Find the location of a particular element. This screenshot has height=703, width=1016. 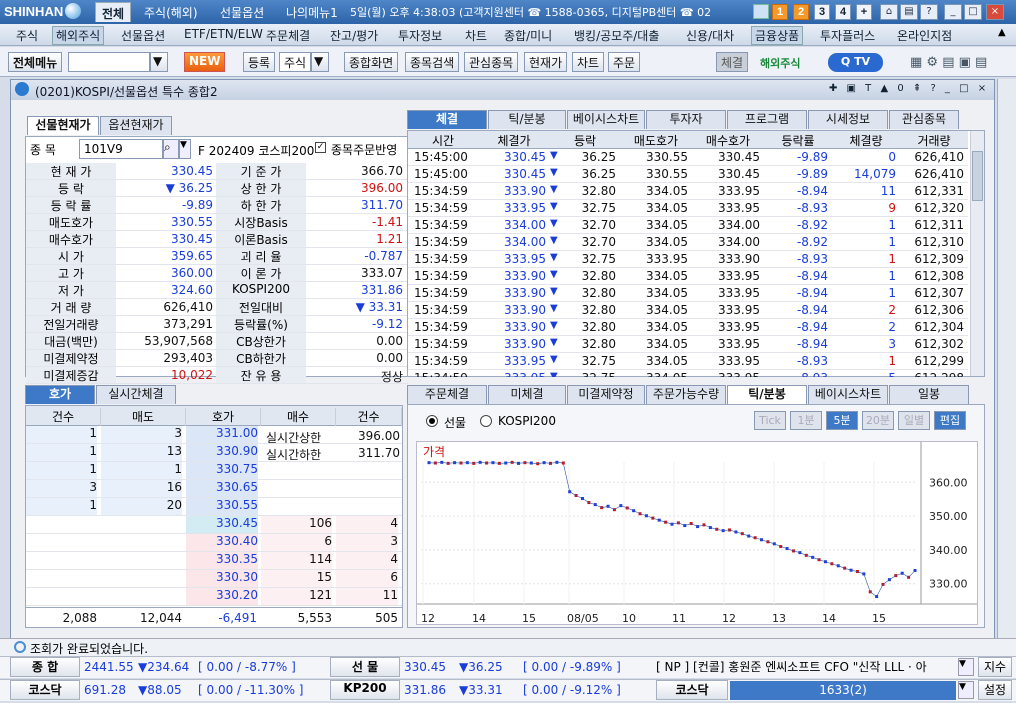

bid-price: 330.20 is located at coordinates (222, 596).